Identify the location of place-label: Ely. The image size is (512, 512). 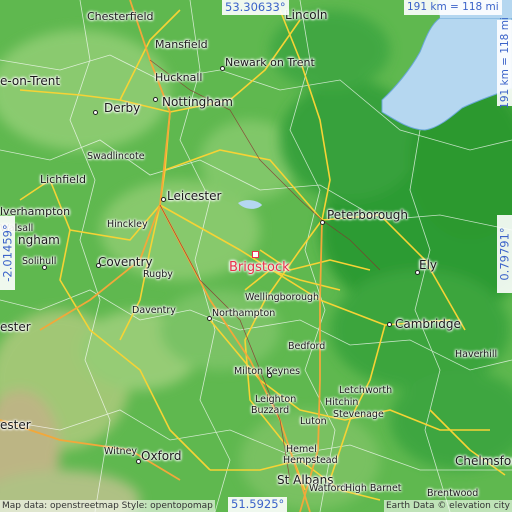
(428, 265).